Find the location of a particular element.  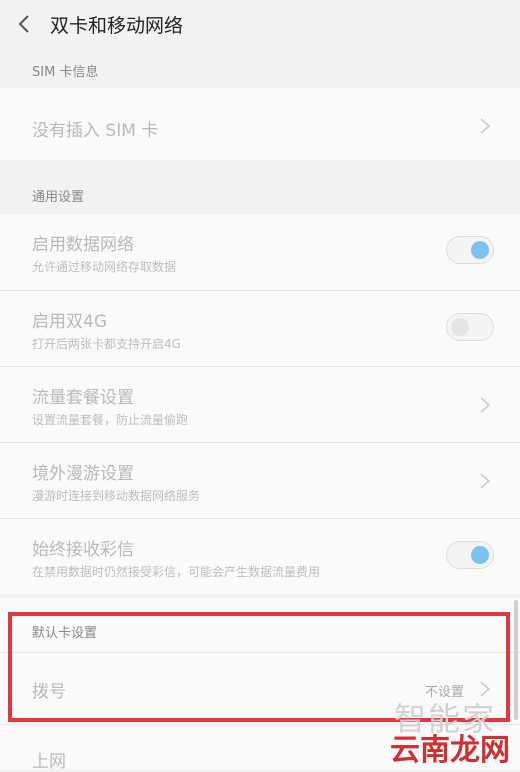

no-sim-row: 没有插入 SIM 卡 is located at coordinates (260, 124).